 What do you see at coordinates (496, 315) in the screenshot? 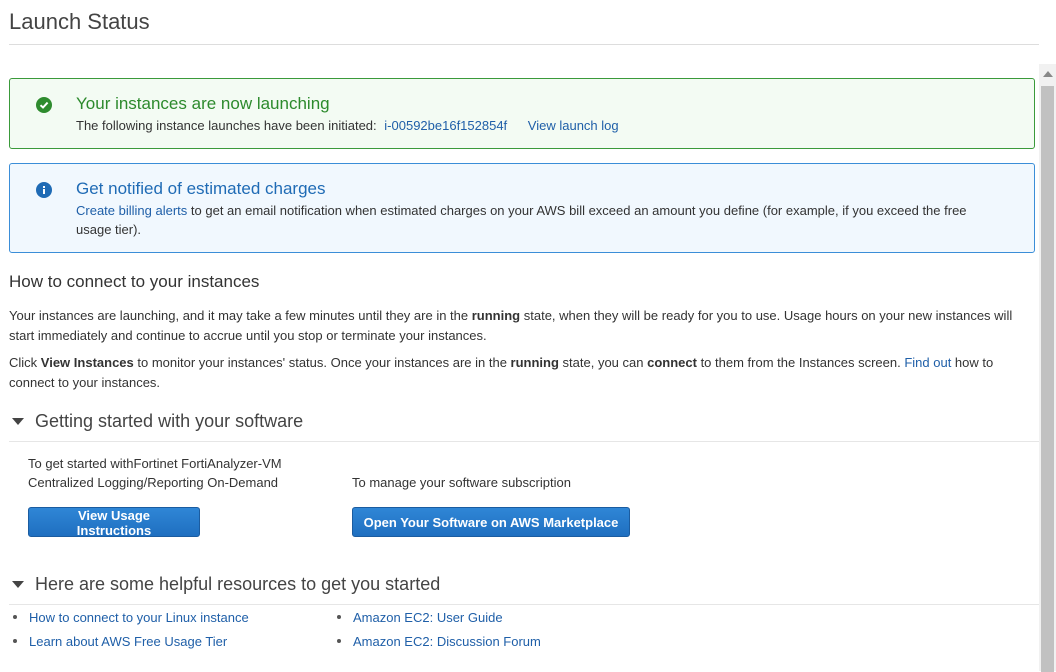
I see `p1-running: running` at bounding box center [496, 315].